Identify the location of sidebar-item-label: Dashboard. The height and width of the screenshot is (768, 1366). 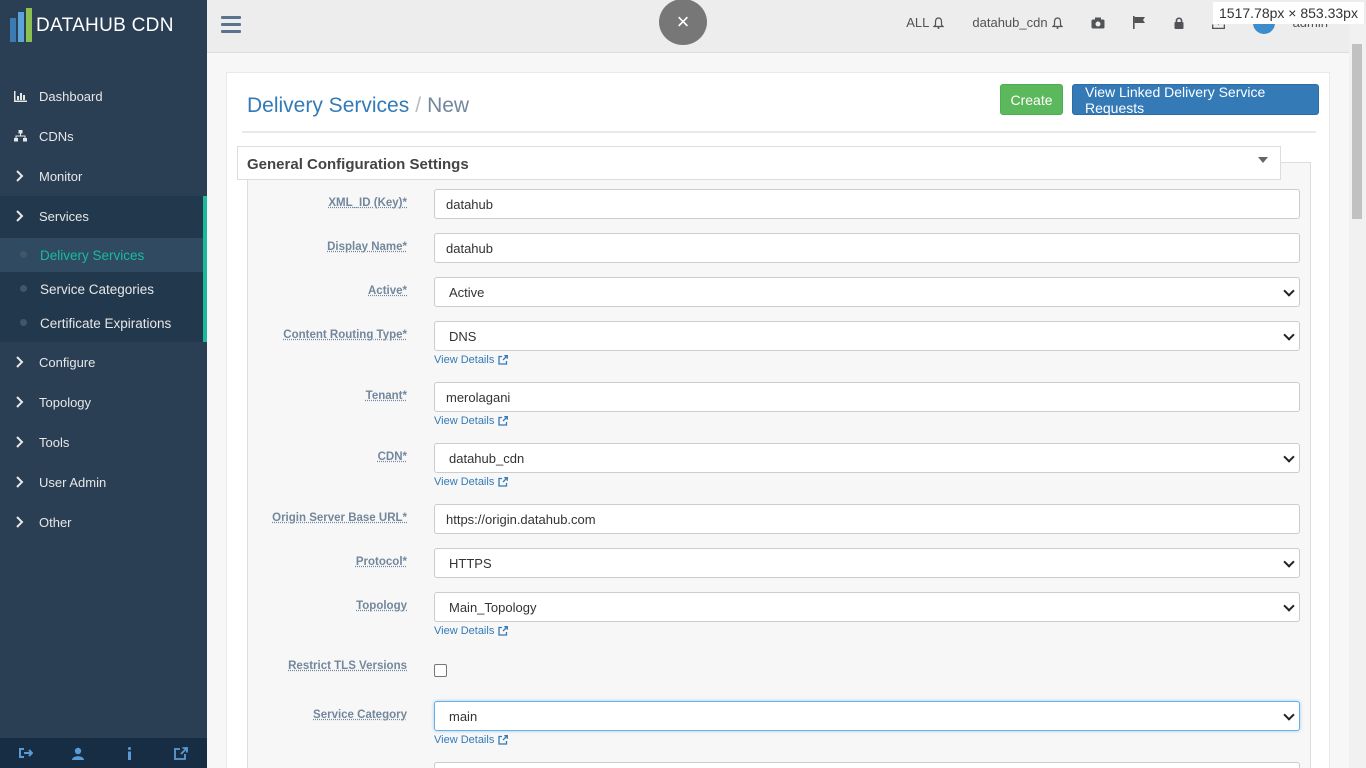
(71, 96).